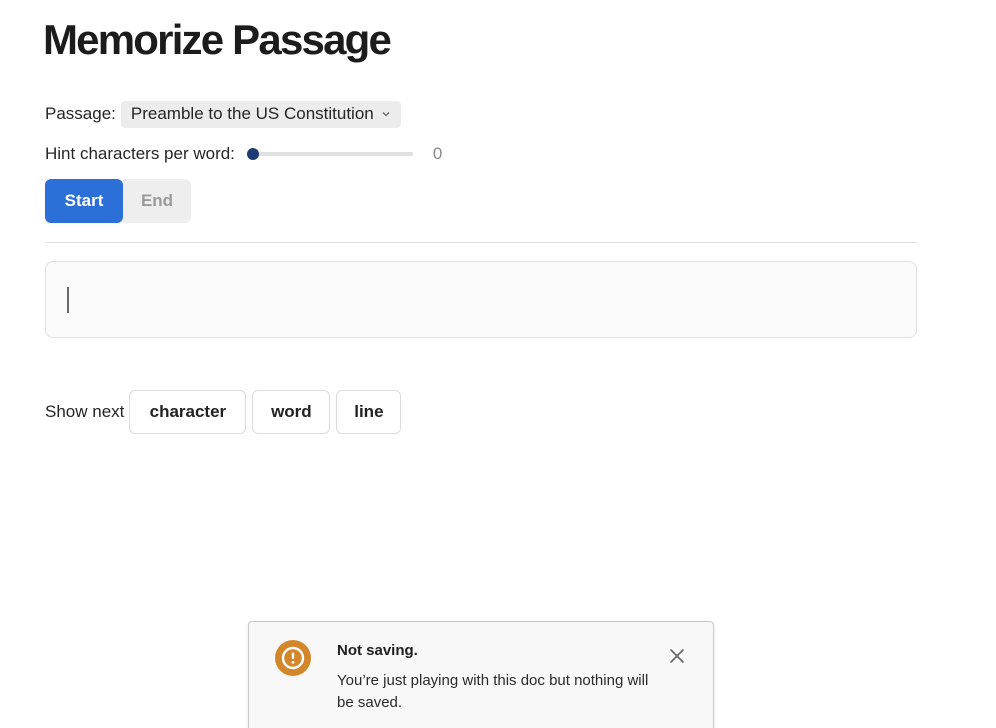  I want to click on hint-slider, so click(330, 154).